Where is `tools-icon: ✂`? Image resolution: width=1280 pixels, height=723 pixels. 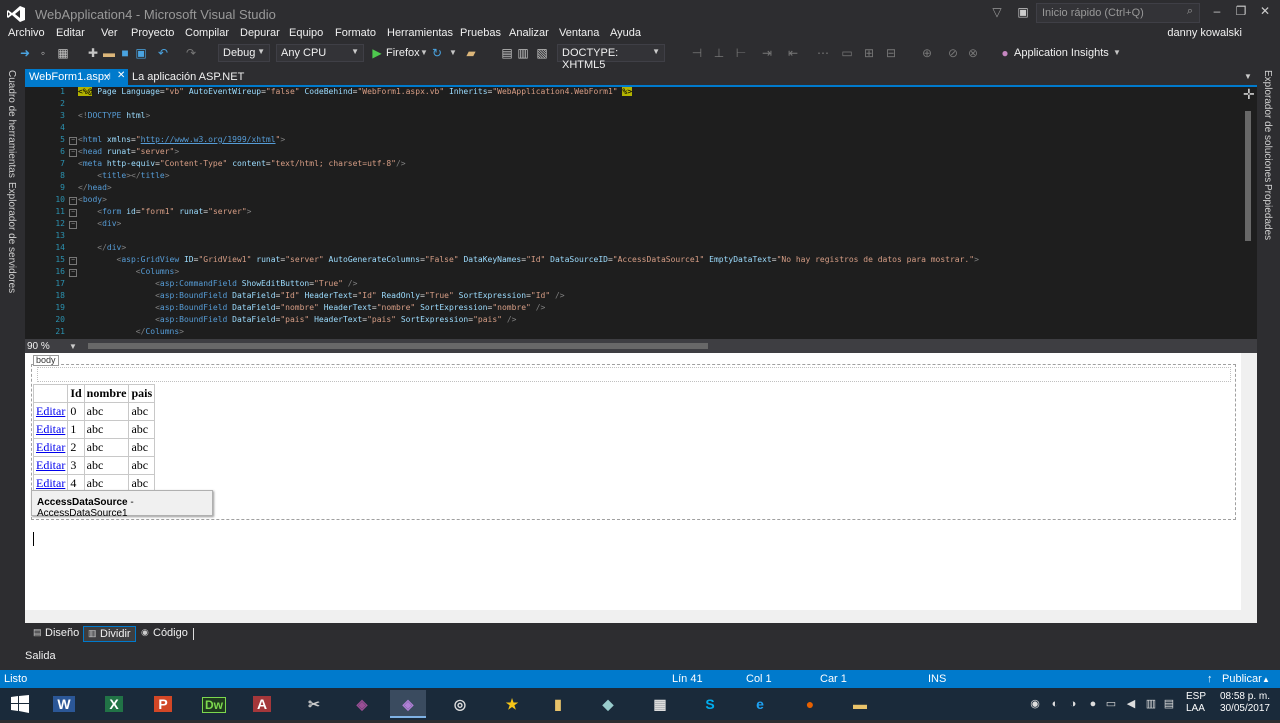 tools-icon: ✂ is located at coordinates (314, 704).